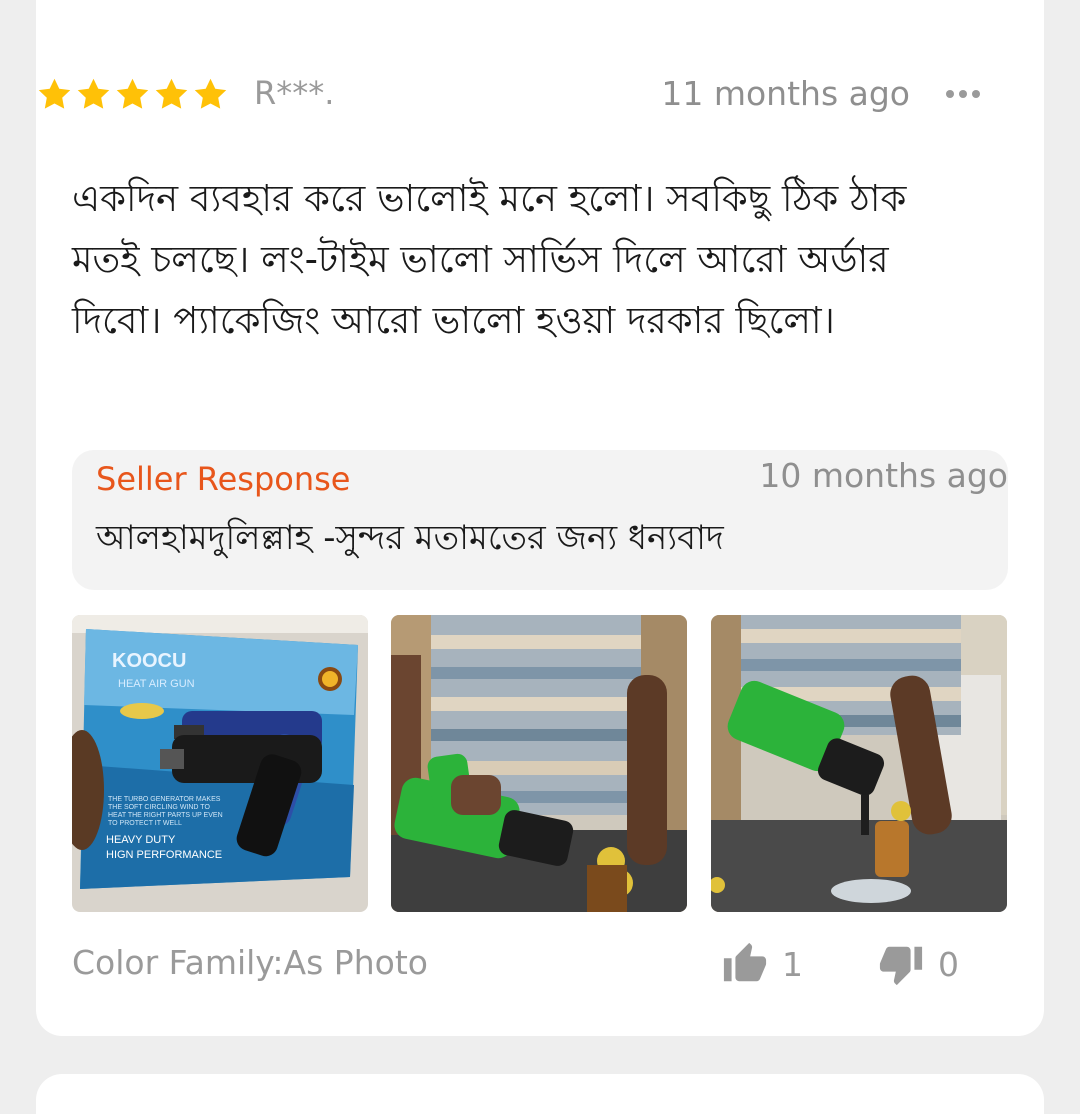 This screenshot has height=1114, width=1080. What do you see at coordinates (159, 807) in the screenshot?
I see `box-blurb-line: THE SOFT CIRCLING WIND TO` at bounding box center [159, 807].